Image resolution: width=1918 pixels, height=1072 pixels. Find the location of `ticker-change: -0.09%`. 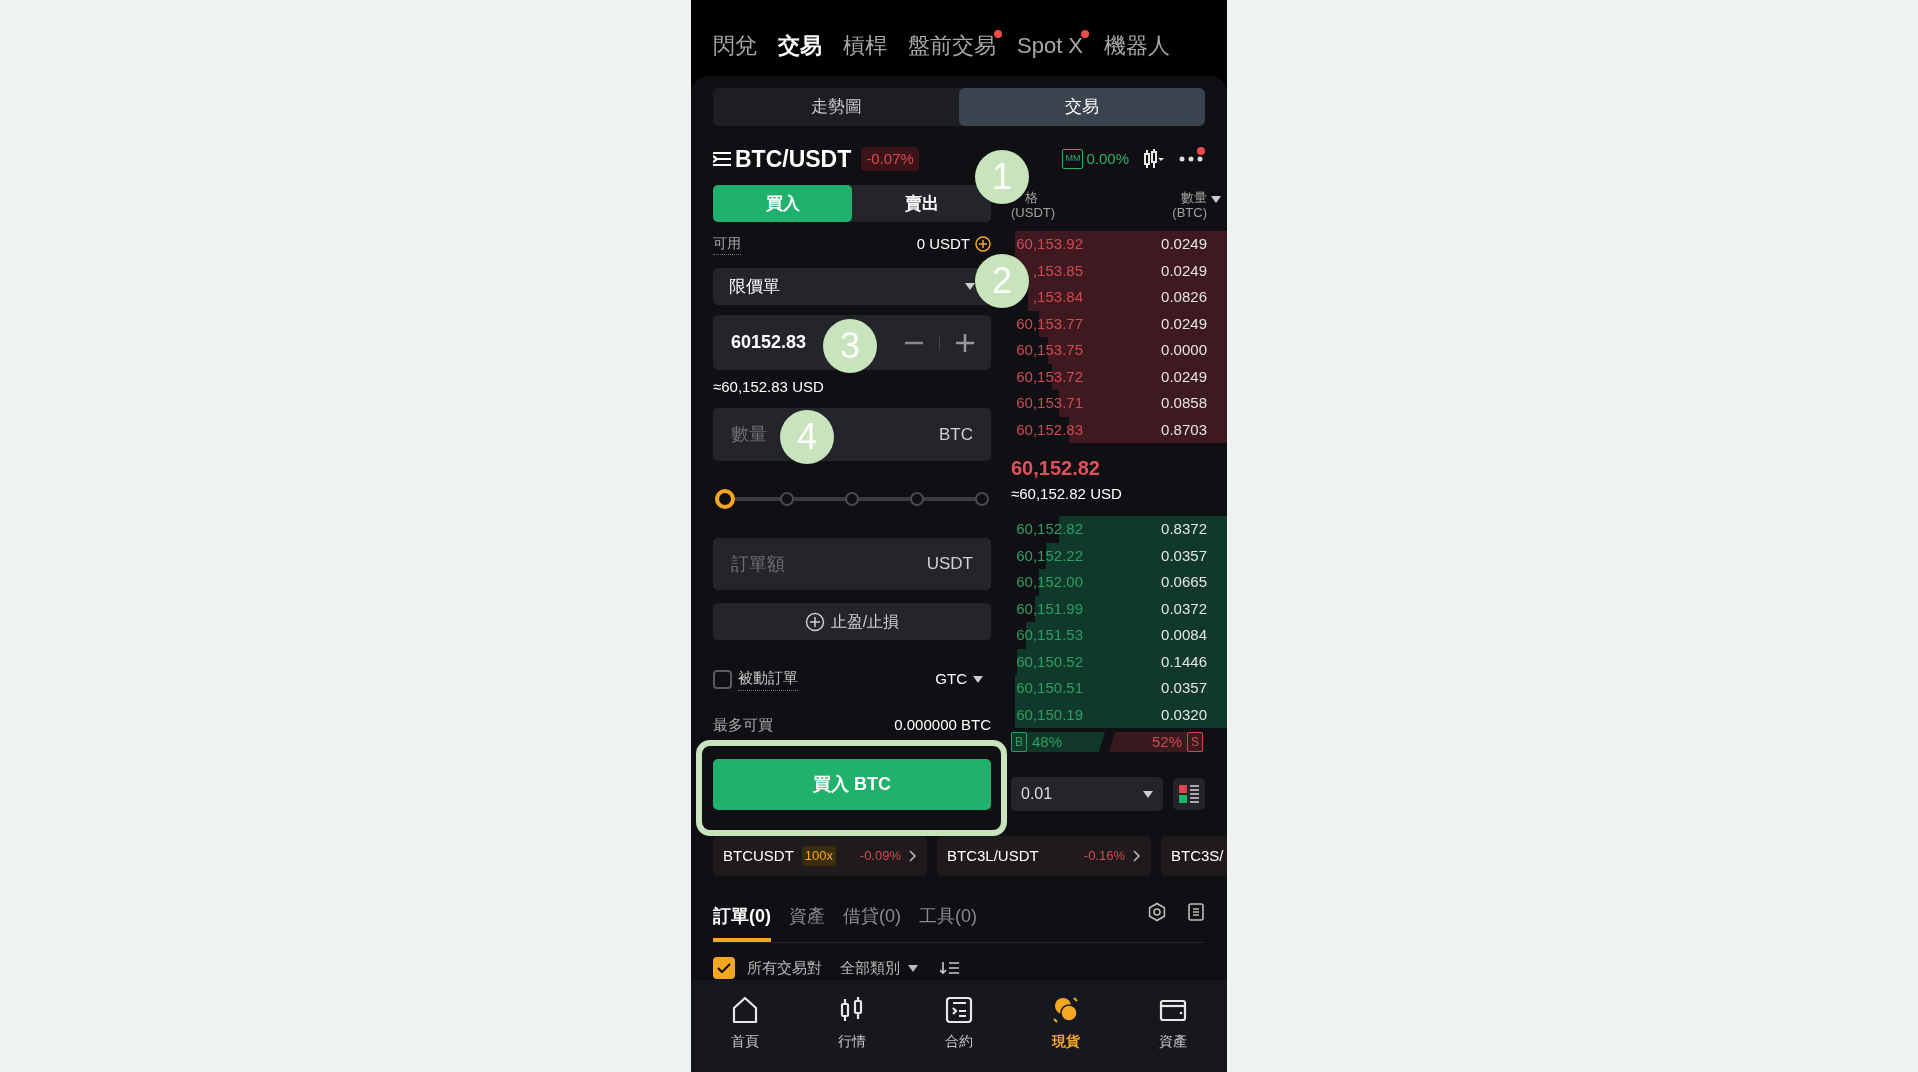

ticker-change: -0.09% is located at coordinates (880, 856).